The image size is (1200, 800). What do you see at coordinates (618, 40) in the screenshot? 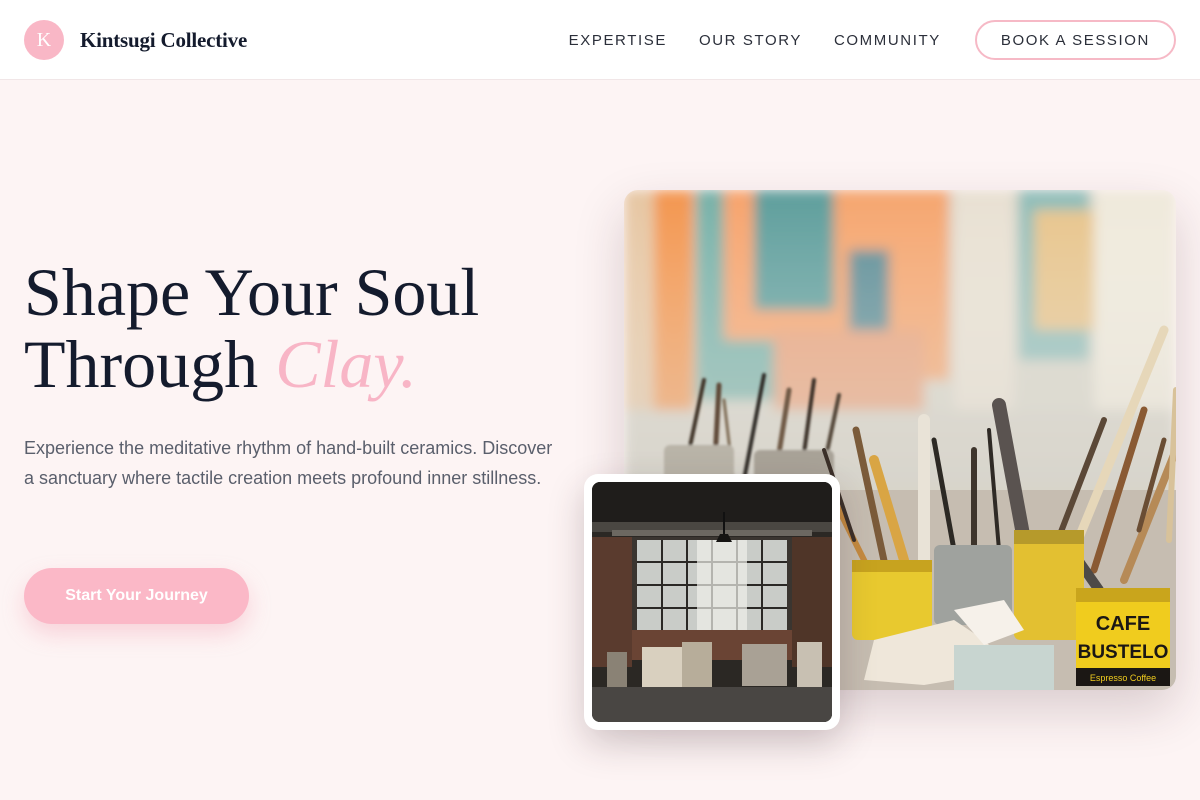
I see `nav-link-expertise: EXPERTISE` at bounding box center [618, 40].